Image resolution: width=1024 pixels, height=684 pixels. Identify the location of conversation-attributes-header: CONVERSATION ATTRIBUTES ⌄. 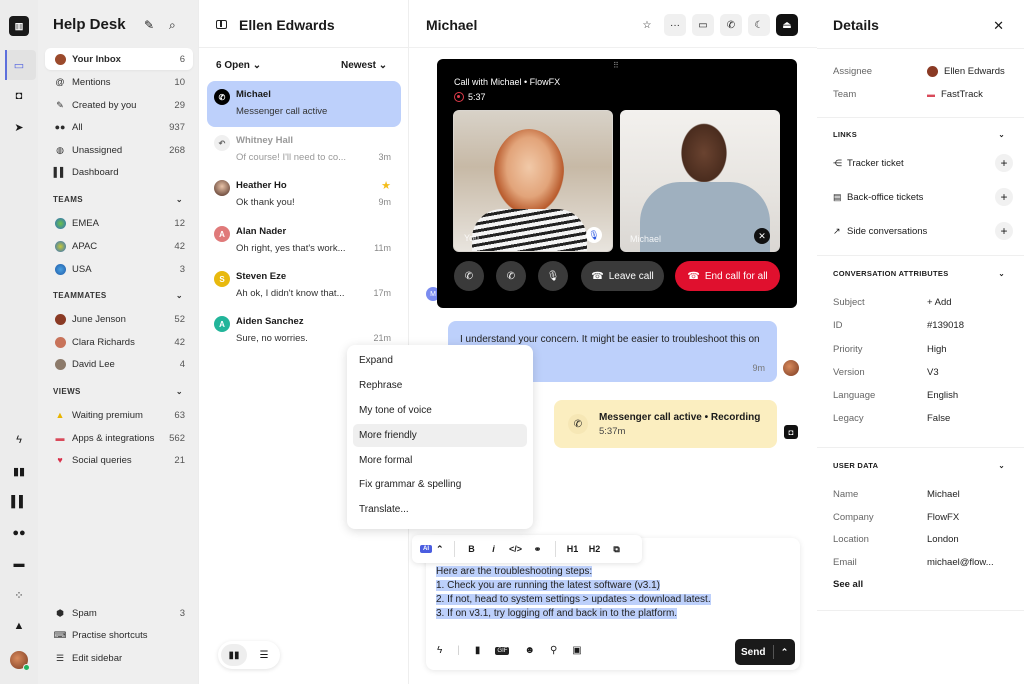
(919, 273).